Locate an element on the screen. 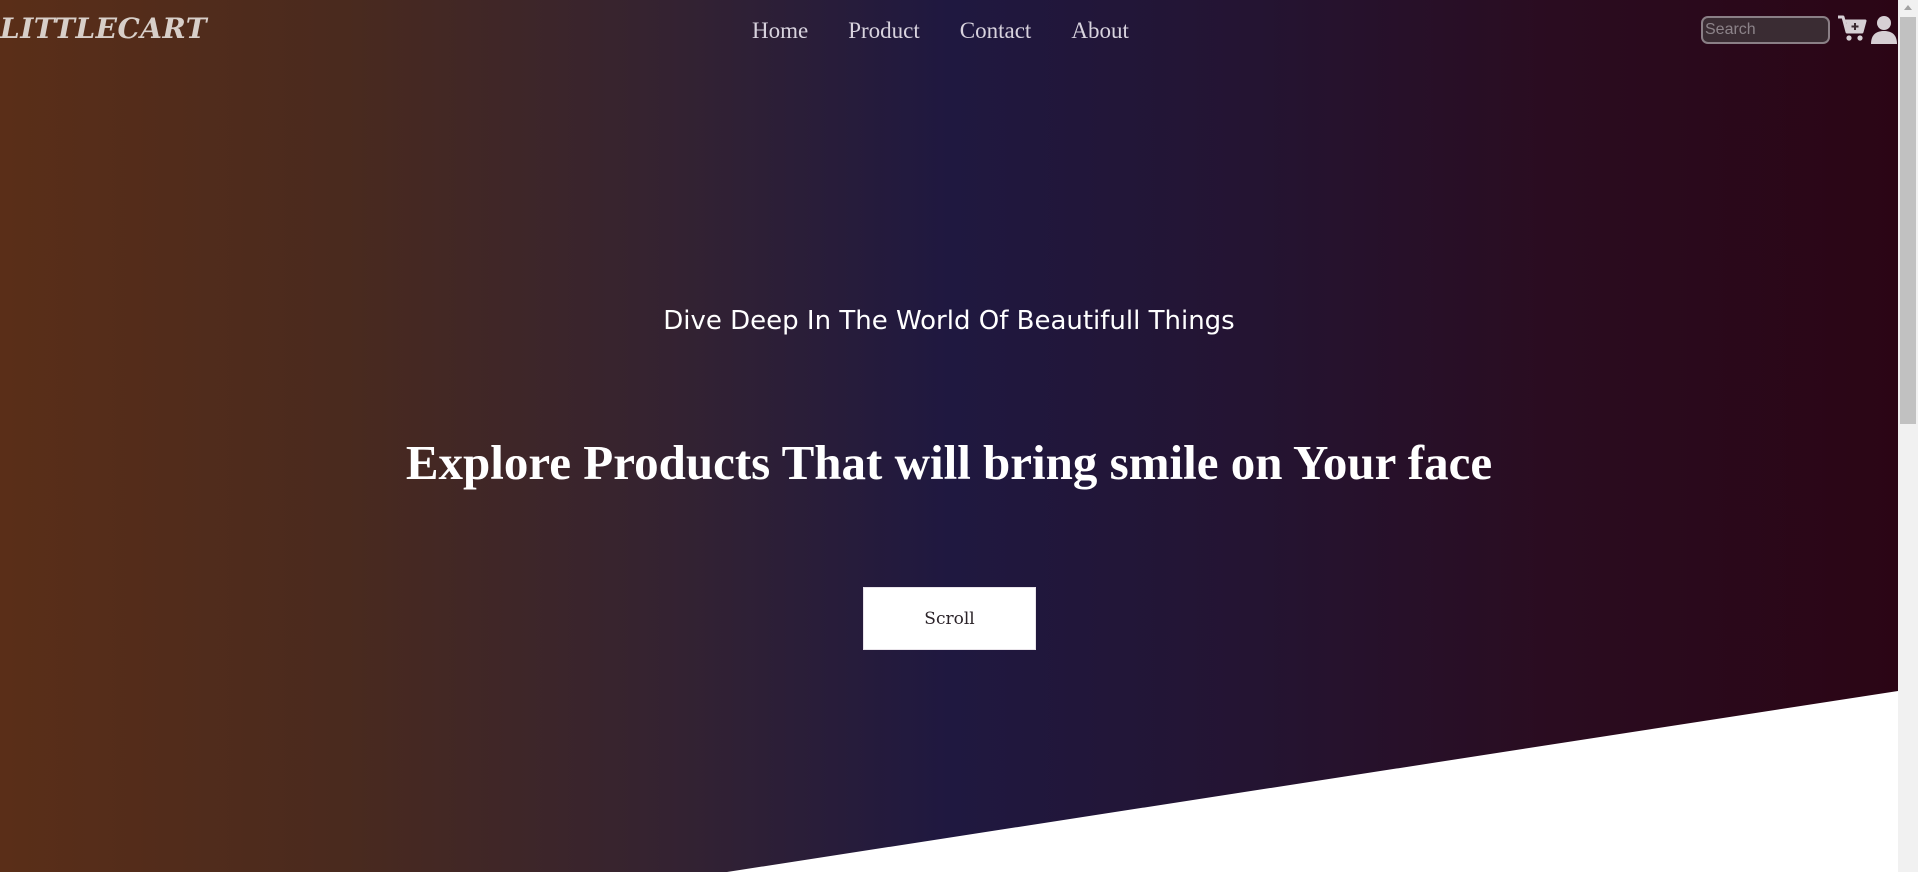 Image resolution: width=1918 pixels, height=872 pixels. nav-contact-link: Contact is located at coordinates (996, 31).